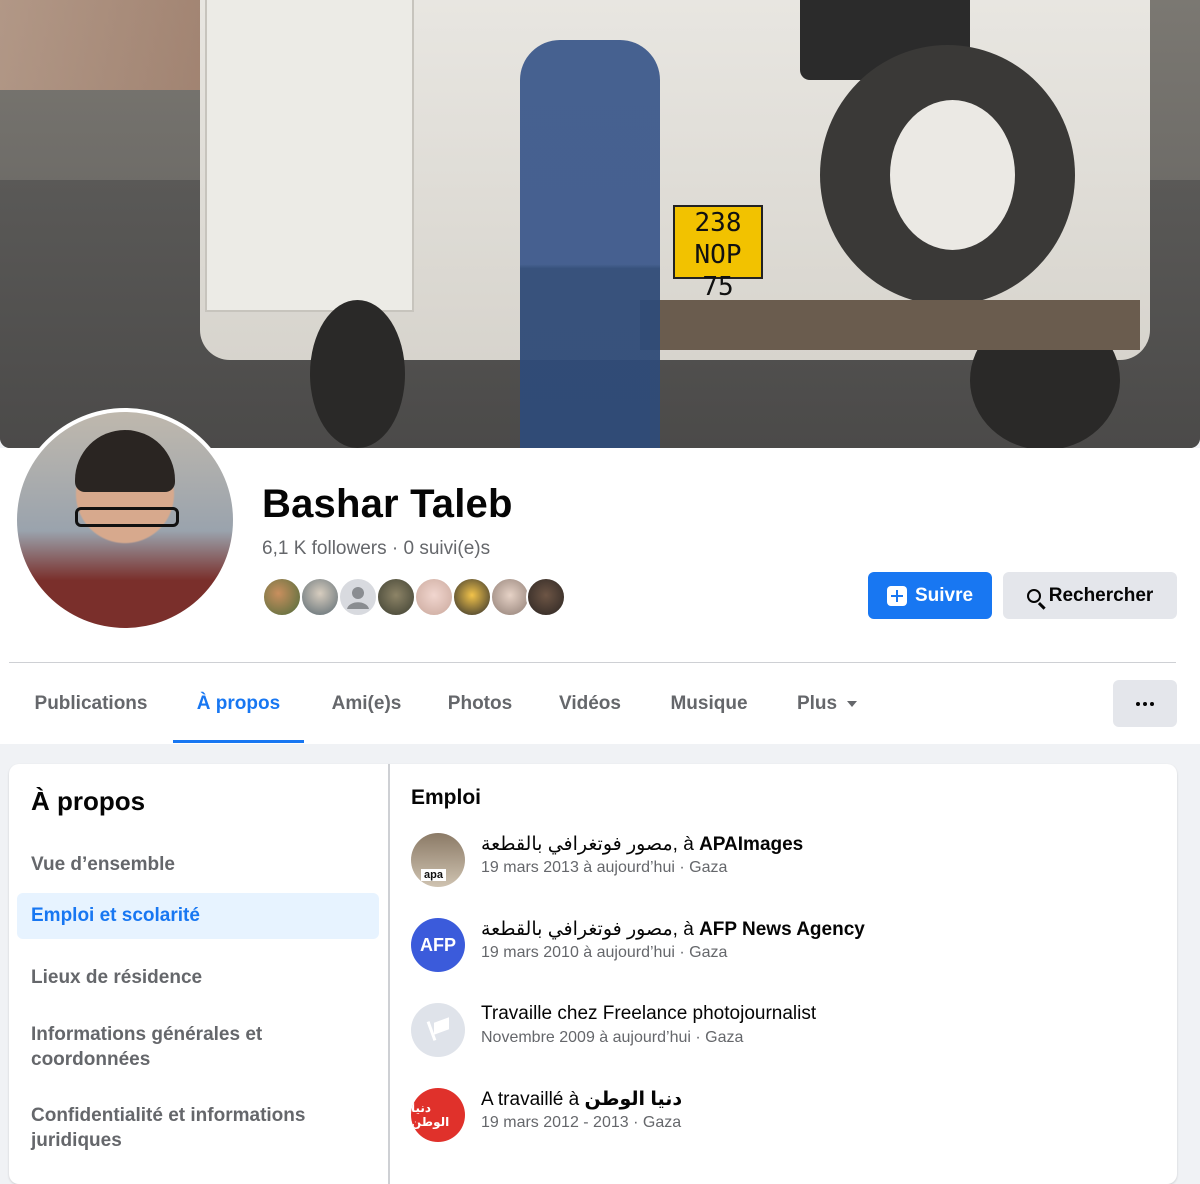  I want to click on work-entry-dates: 19 mars 2013 à aujourd’hui · Gaza, so click(604, 867).